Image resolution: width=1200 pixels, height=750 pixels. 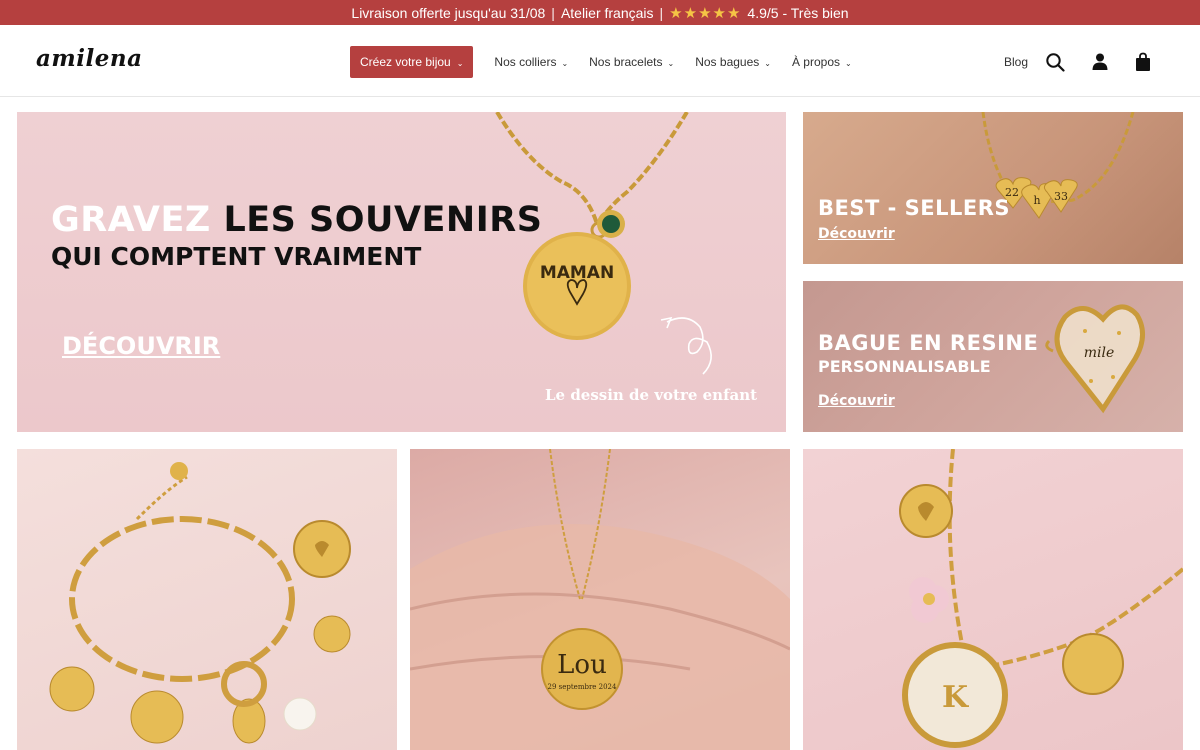 I want to click on product-image-bracelet, so click(x=207, y=599).